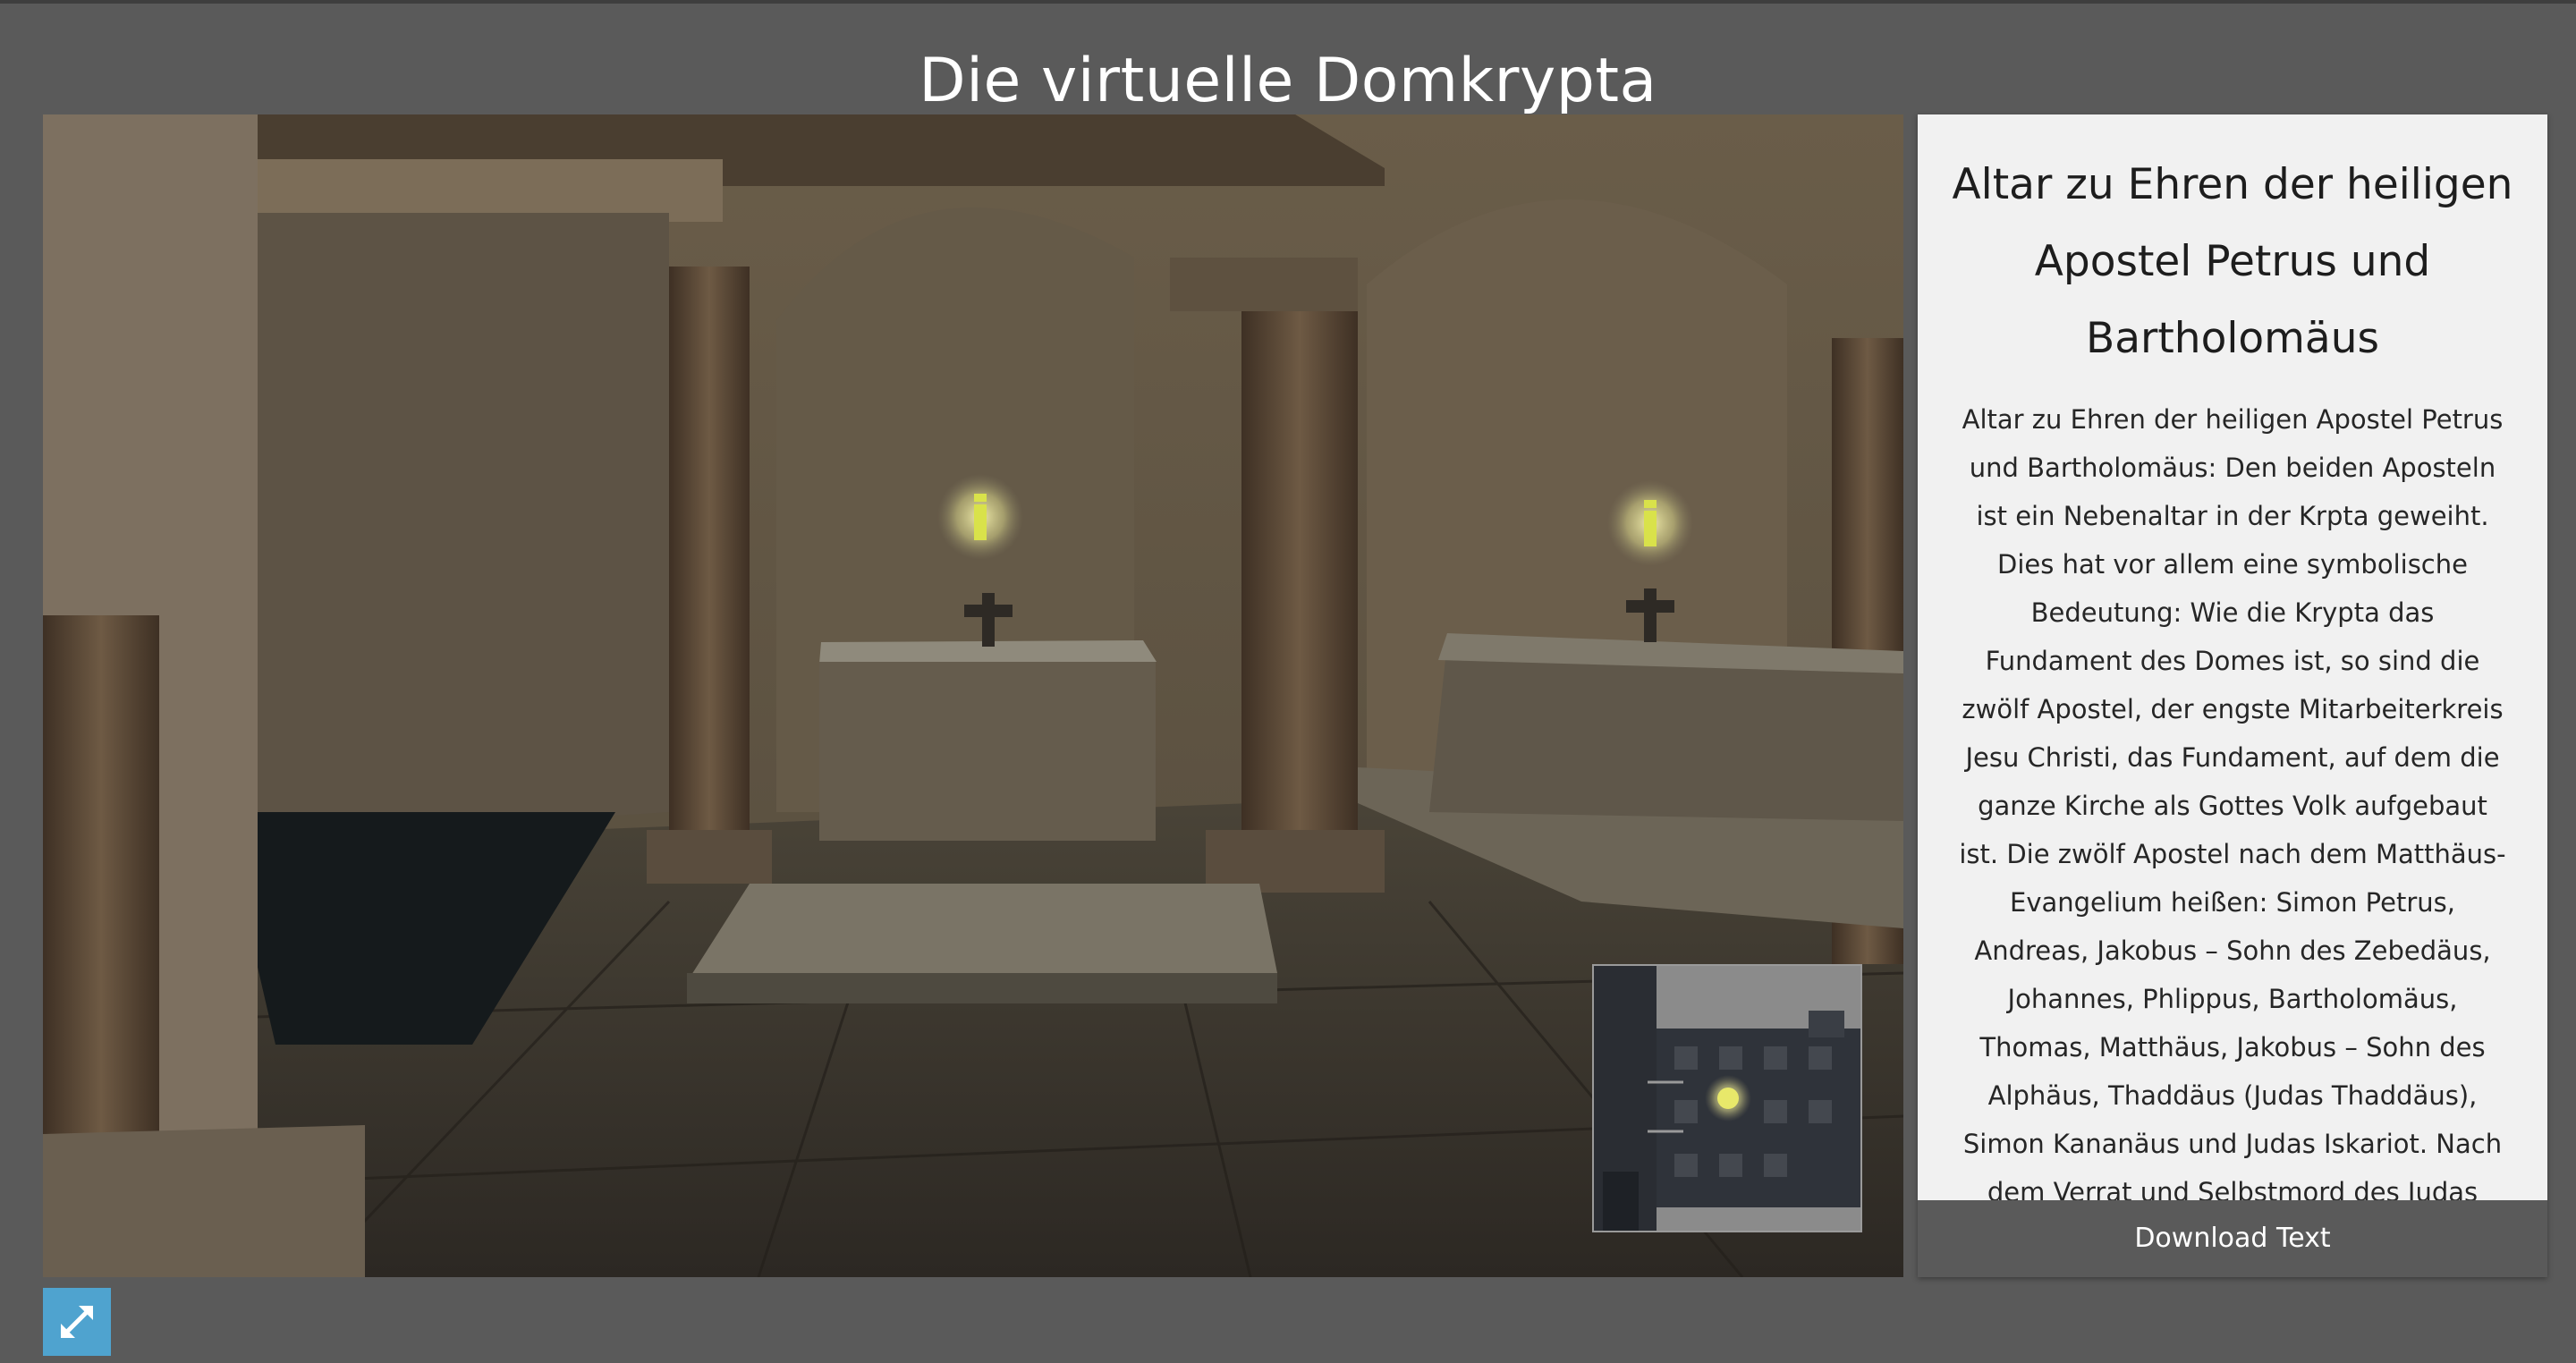 The width and height of the screenshot is (2576, 1363). Describe the element at coordinates (2232, 1239) in the screenshot. I see `download-text-button: Download Text` at that location.